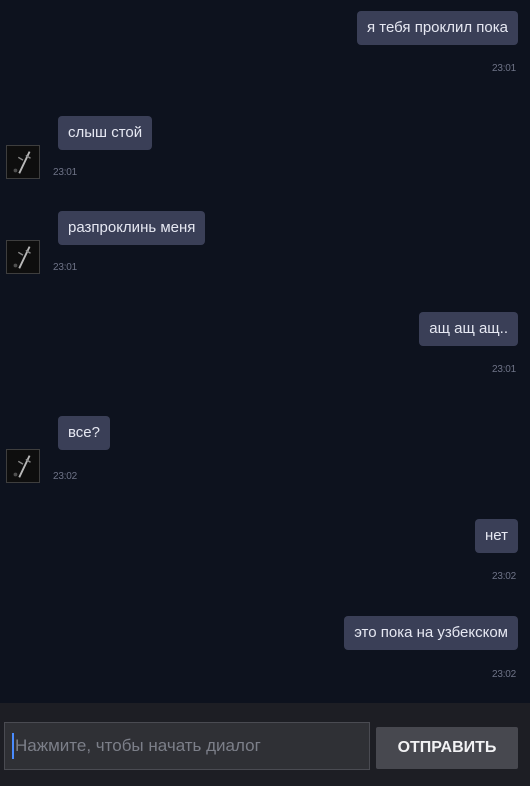 The image size is (530, 786). I want to click on message-text: слыш стой, so click(105, 132).